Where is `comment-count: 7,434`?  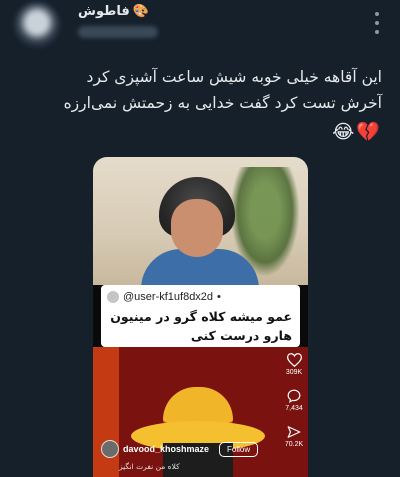 comment-count: 7,434 is located at coordinates (294, 408).